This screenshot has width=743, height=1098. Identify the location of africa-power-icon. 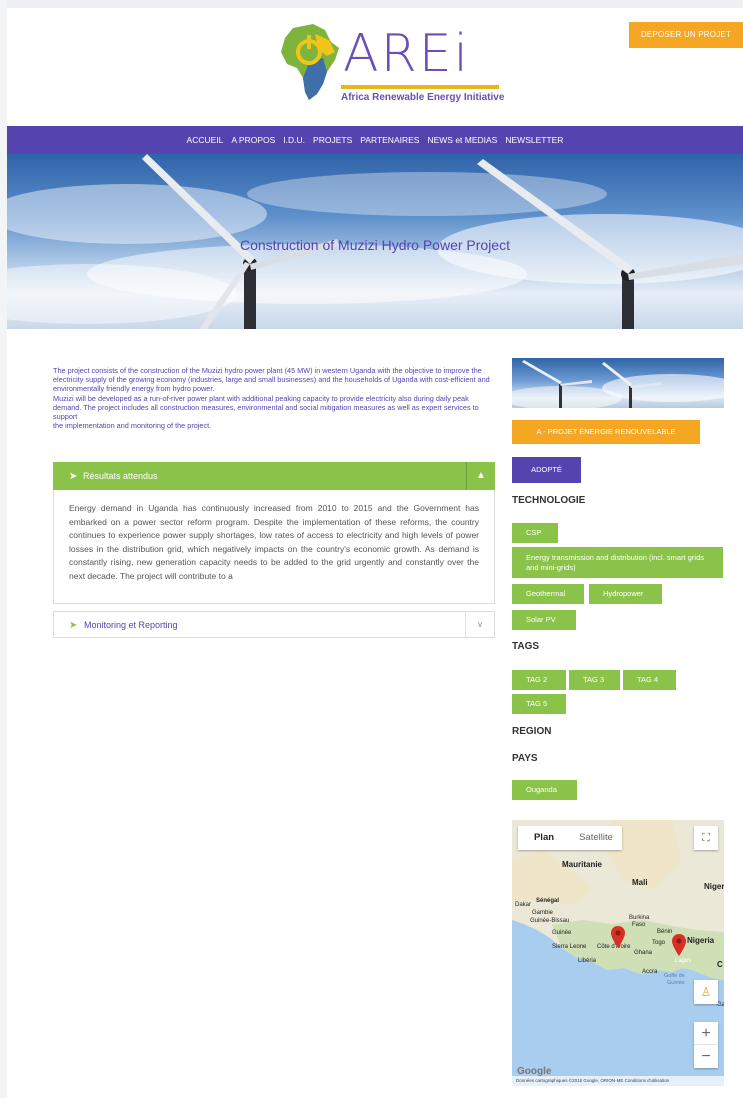
(310, 62).